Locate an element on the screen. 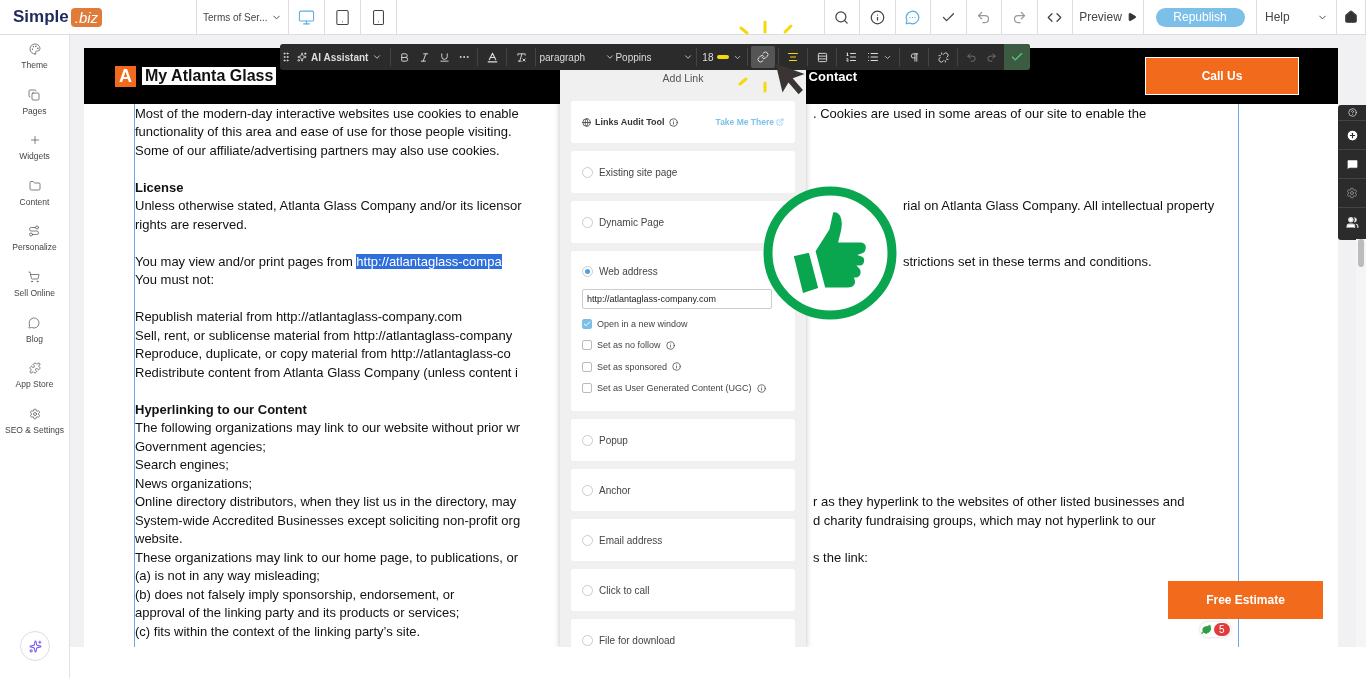  link-type-radio: Email address is located at coordinates (622, 540).